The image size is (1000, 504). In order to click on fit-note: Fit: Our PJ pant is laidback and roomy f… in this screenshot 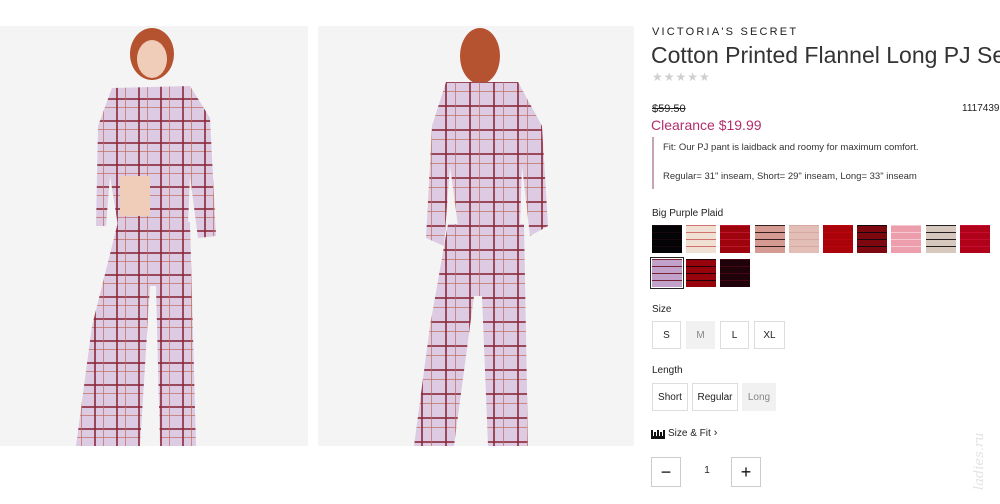, I will do `click(791, 147)`.